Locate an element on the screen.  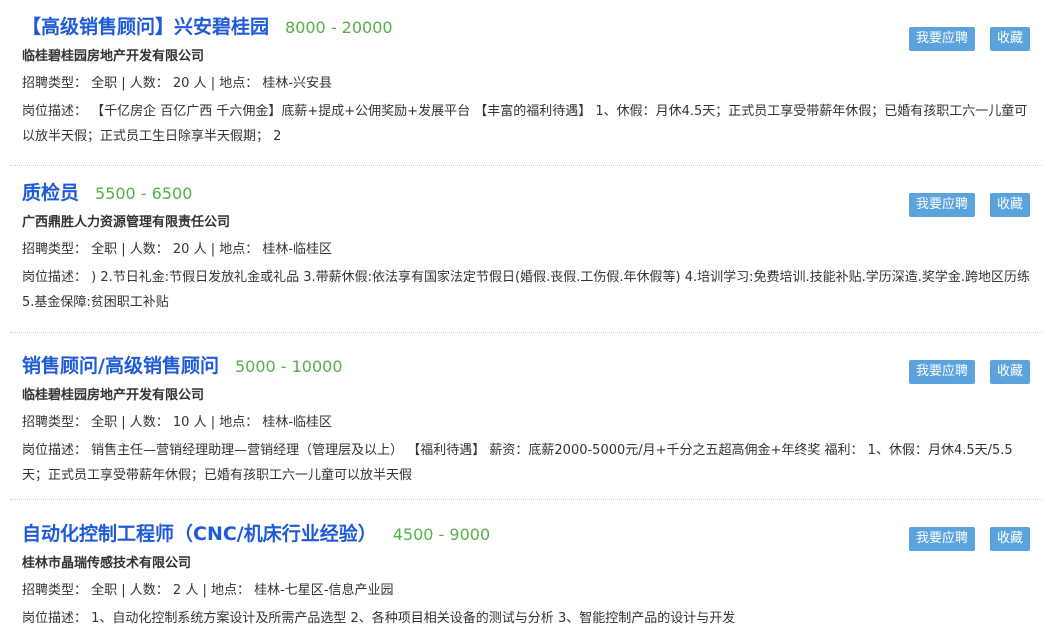
job-title-link: 质检员 is located at coordinates (50, 191).